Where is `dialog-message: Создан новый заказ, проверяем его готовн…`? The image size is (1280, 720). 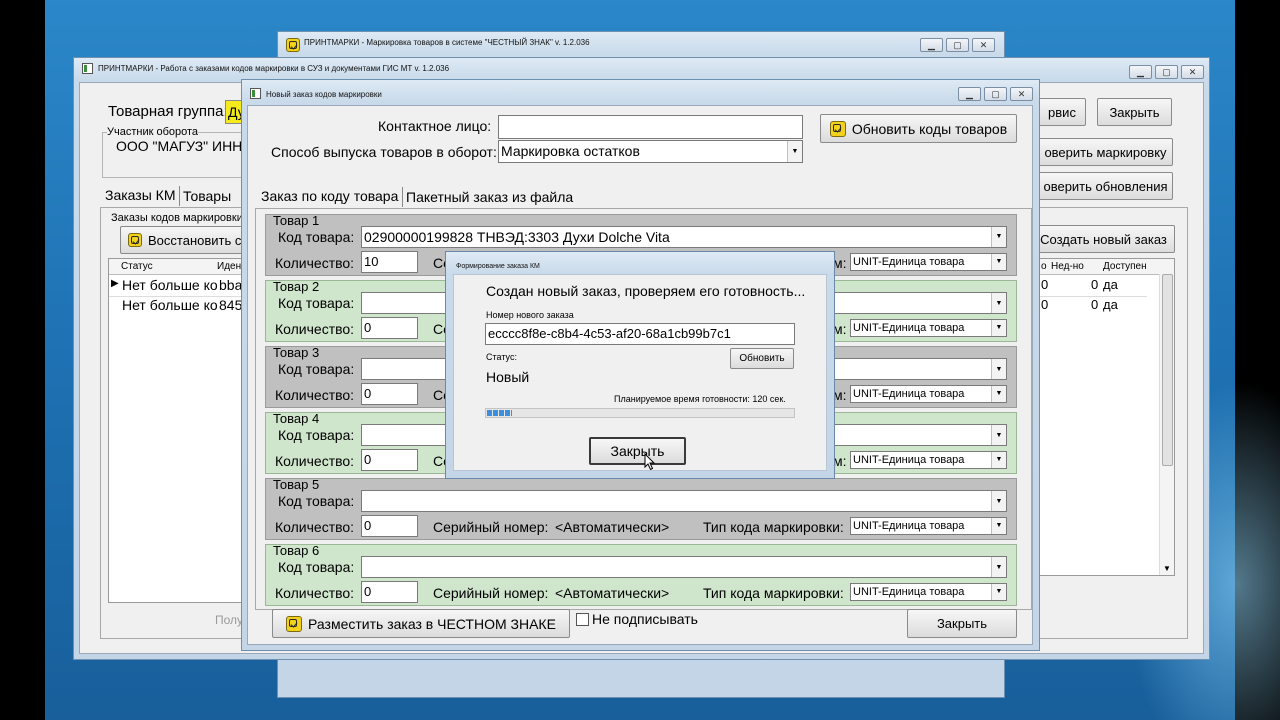
dialog-message: Создан новый заказ, проверяем его готовн… is located at coordinates (646, 291).